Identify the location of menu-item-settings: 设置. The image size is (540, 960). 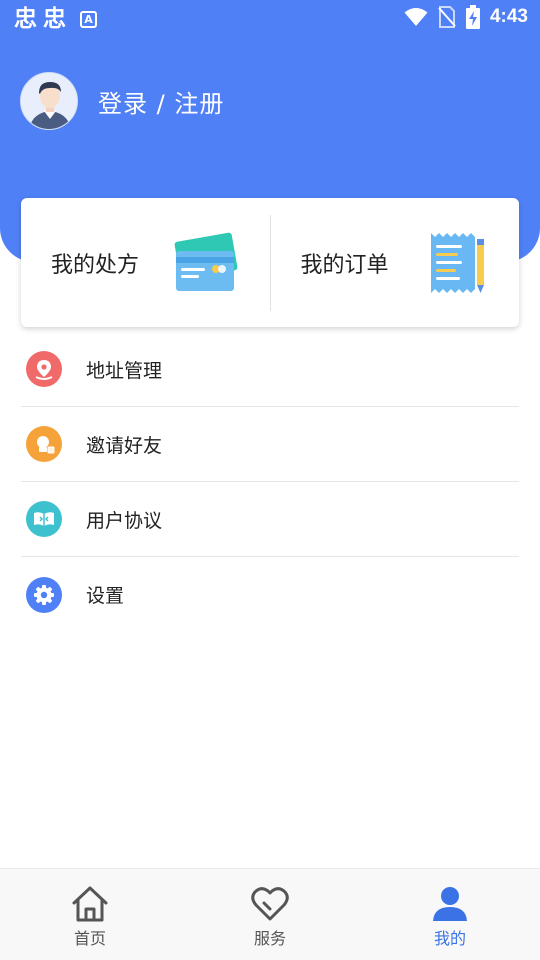
(270, 594).